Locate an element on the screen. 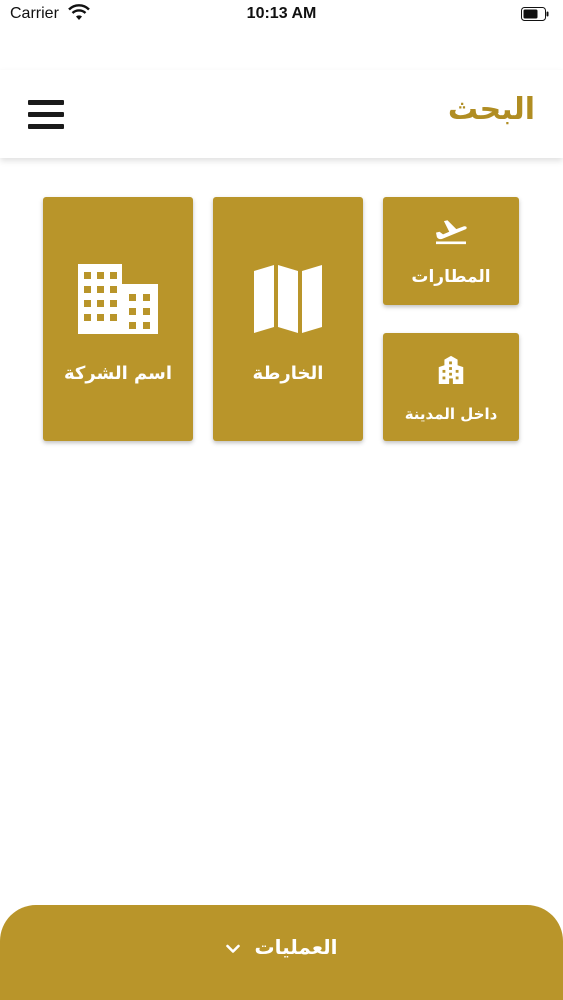 The width and height of the screenshot is (563, 1000). map-icon is located at coordinates (288, 299).